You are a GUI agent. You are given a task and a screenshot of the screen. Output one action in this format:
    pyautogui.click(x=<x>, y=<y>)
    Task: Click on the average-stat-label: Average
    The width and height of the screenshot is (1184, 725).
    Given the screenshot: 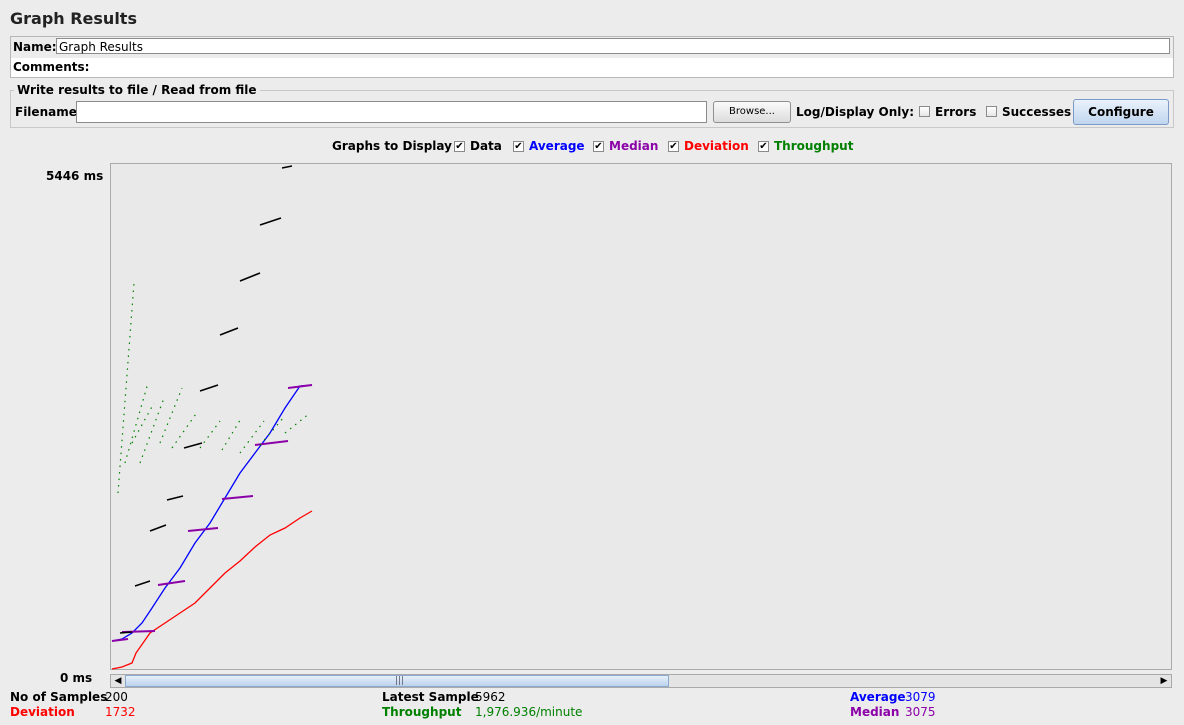 What is the action you would take?
    pyautogui.click(x=878, y=697)
    